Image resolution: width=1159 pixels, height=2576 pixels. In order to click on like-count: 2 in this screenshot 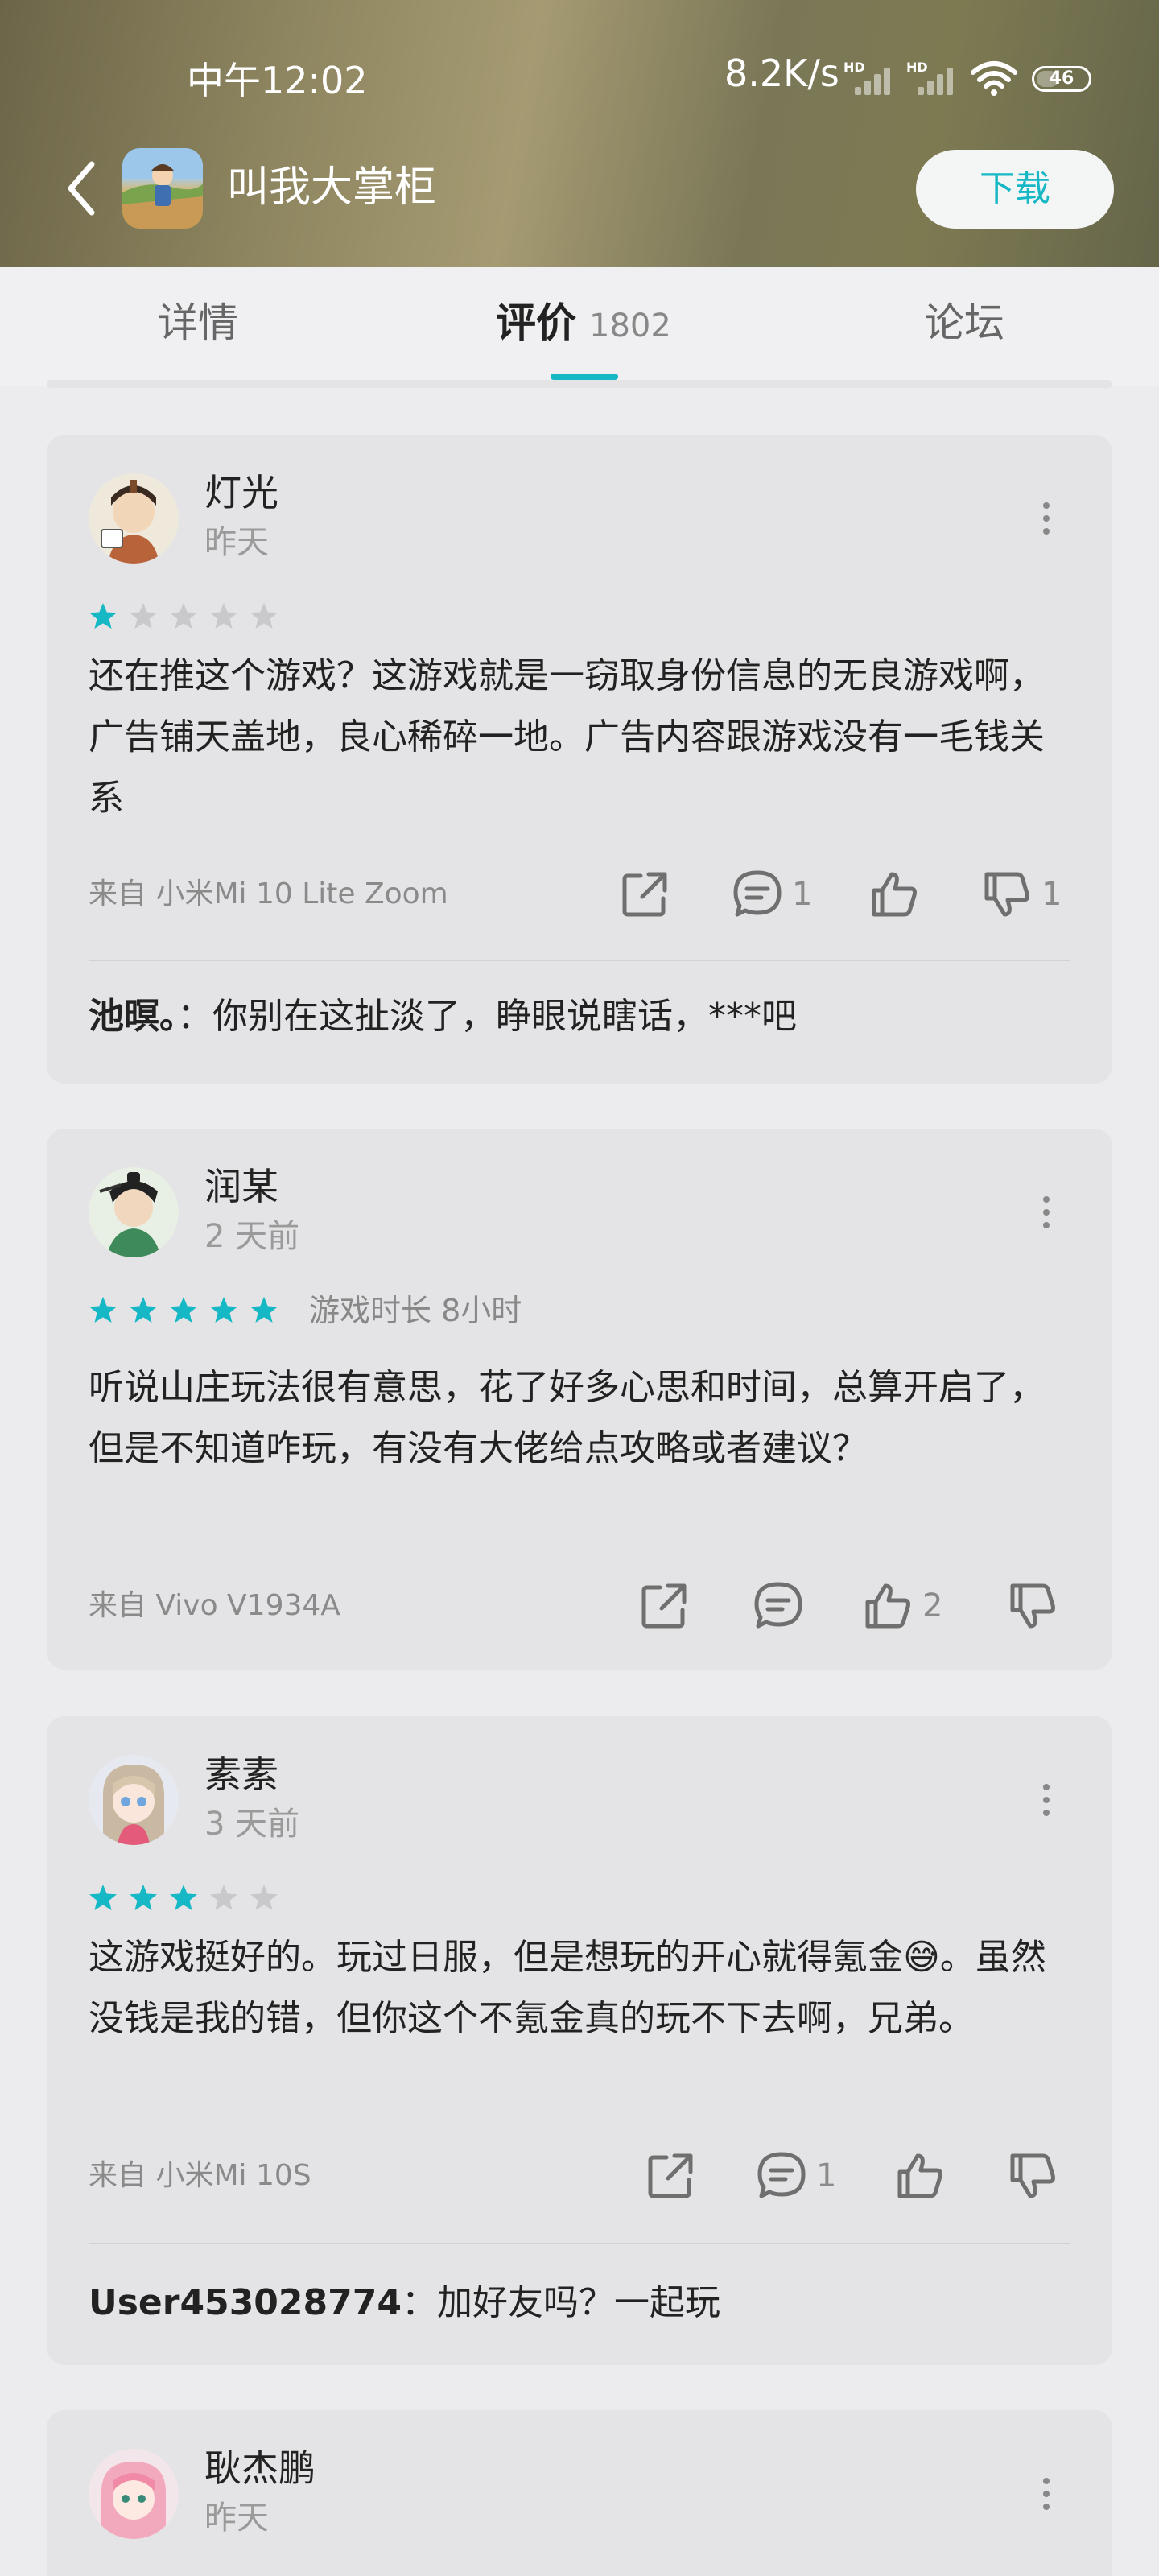, I will do `click(932, 1605)`.